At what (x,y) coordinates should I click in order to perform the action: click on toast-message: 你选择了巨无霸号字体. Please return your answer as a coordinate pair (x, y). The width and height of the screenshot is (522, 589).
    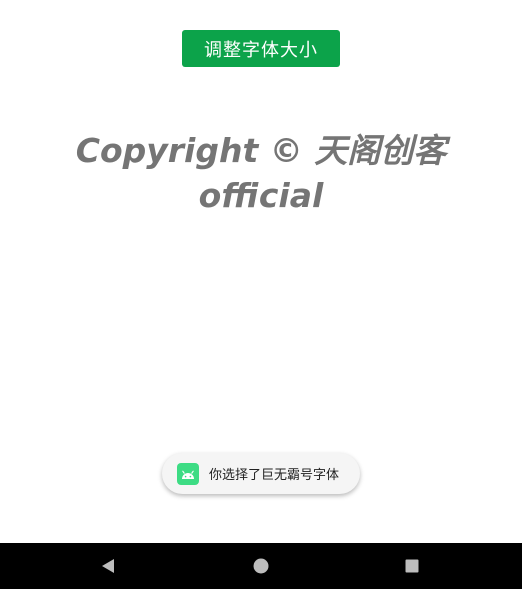
    Looking at the image, I should click on (261, 473).